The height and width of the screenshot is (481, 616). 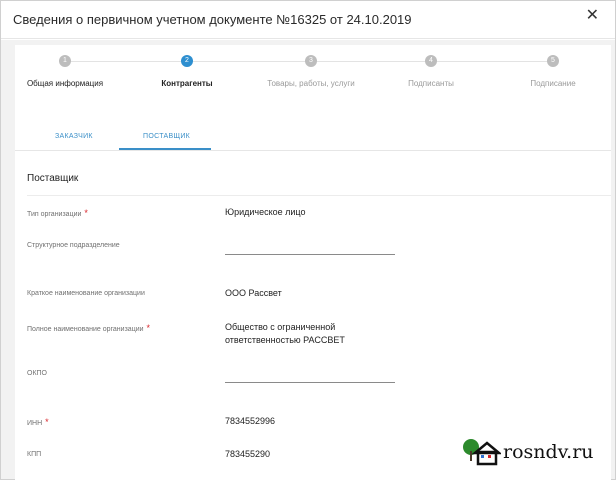 What do you see at coordinates (187, 61) in the screenshot?
I see `step-number: 2` at bounding box center [187, 61].